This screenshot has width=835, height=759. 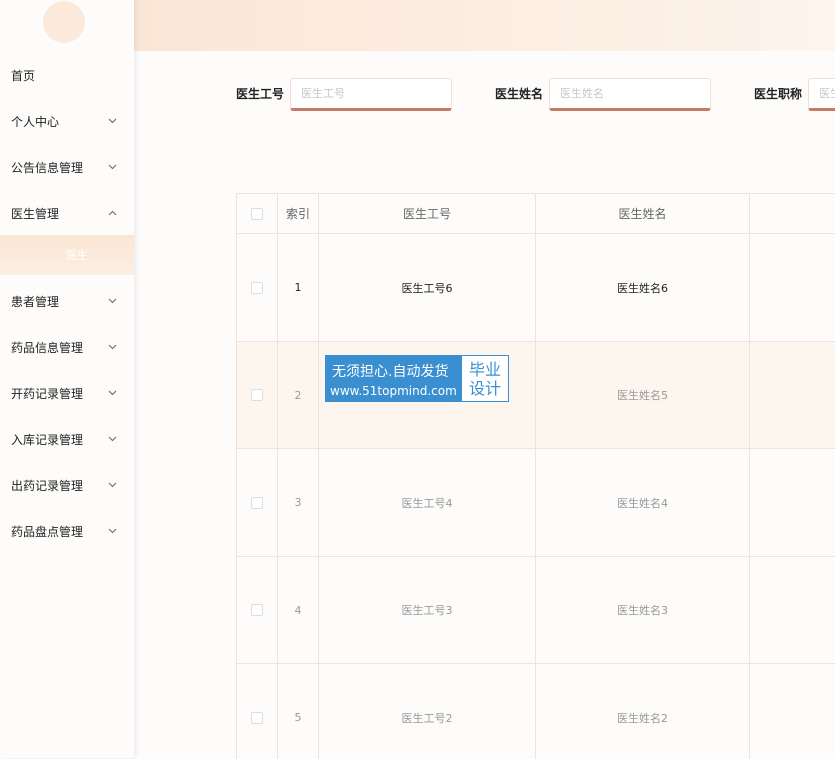 What do you see at coordinates (35, 301) in the screenshot?
I see `sidebar-item-label: 患者管理` at bounding box center [35, 301].